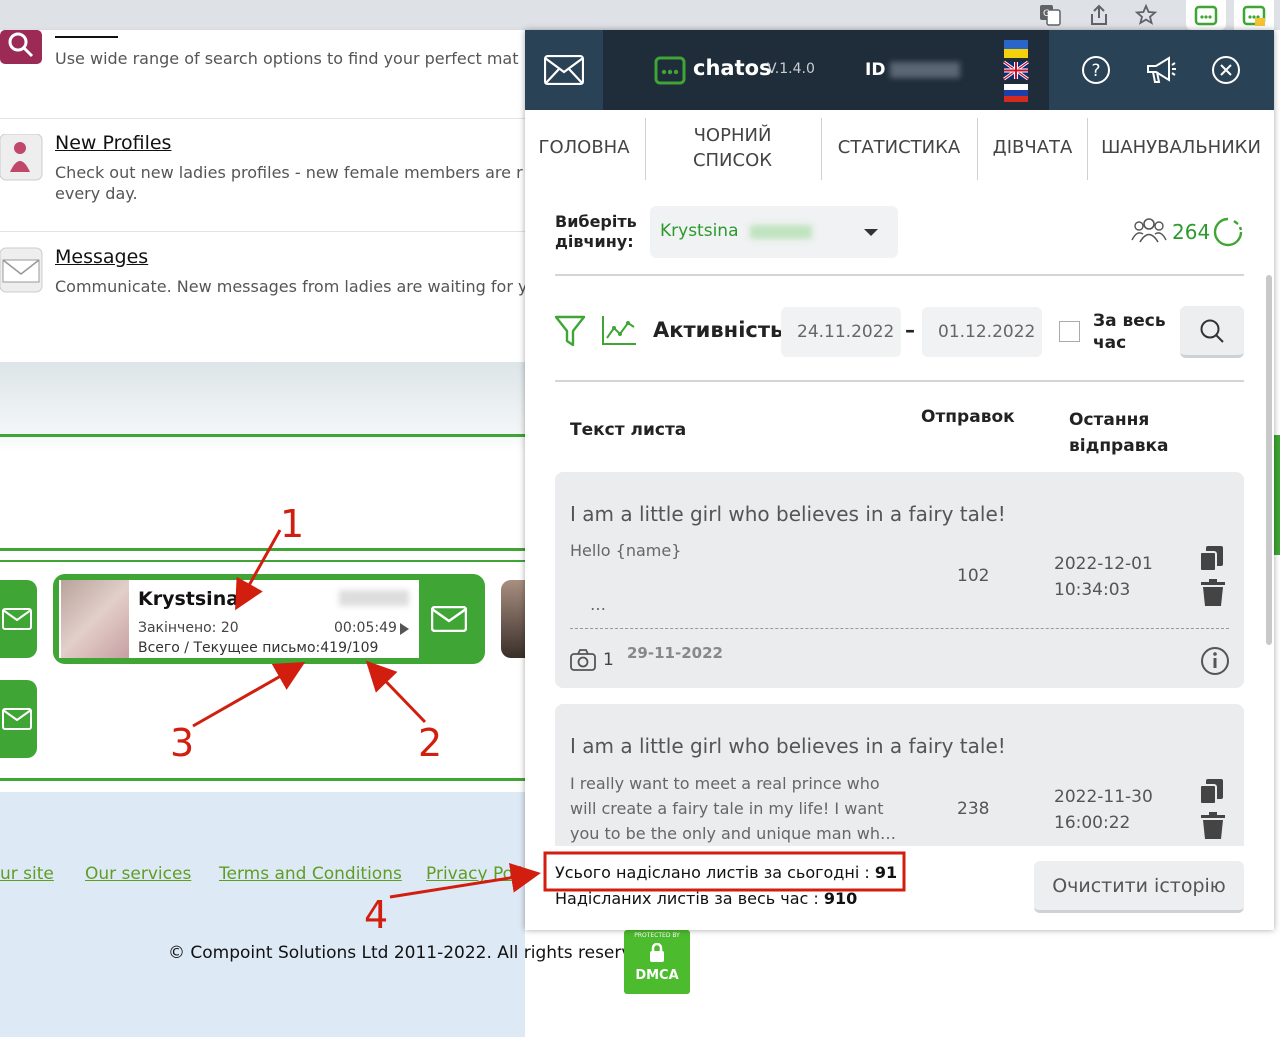 This screenshot has height=1039, width=1280. What do you see at coordinates (292, 524) in the screenshot?
I see `annotation-label: 1` at bounding box center [292, 524].